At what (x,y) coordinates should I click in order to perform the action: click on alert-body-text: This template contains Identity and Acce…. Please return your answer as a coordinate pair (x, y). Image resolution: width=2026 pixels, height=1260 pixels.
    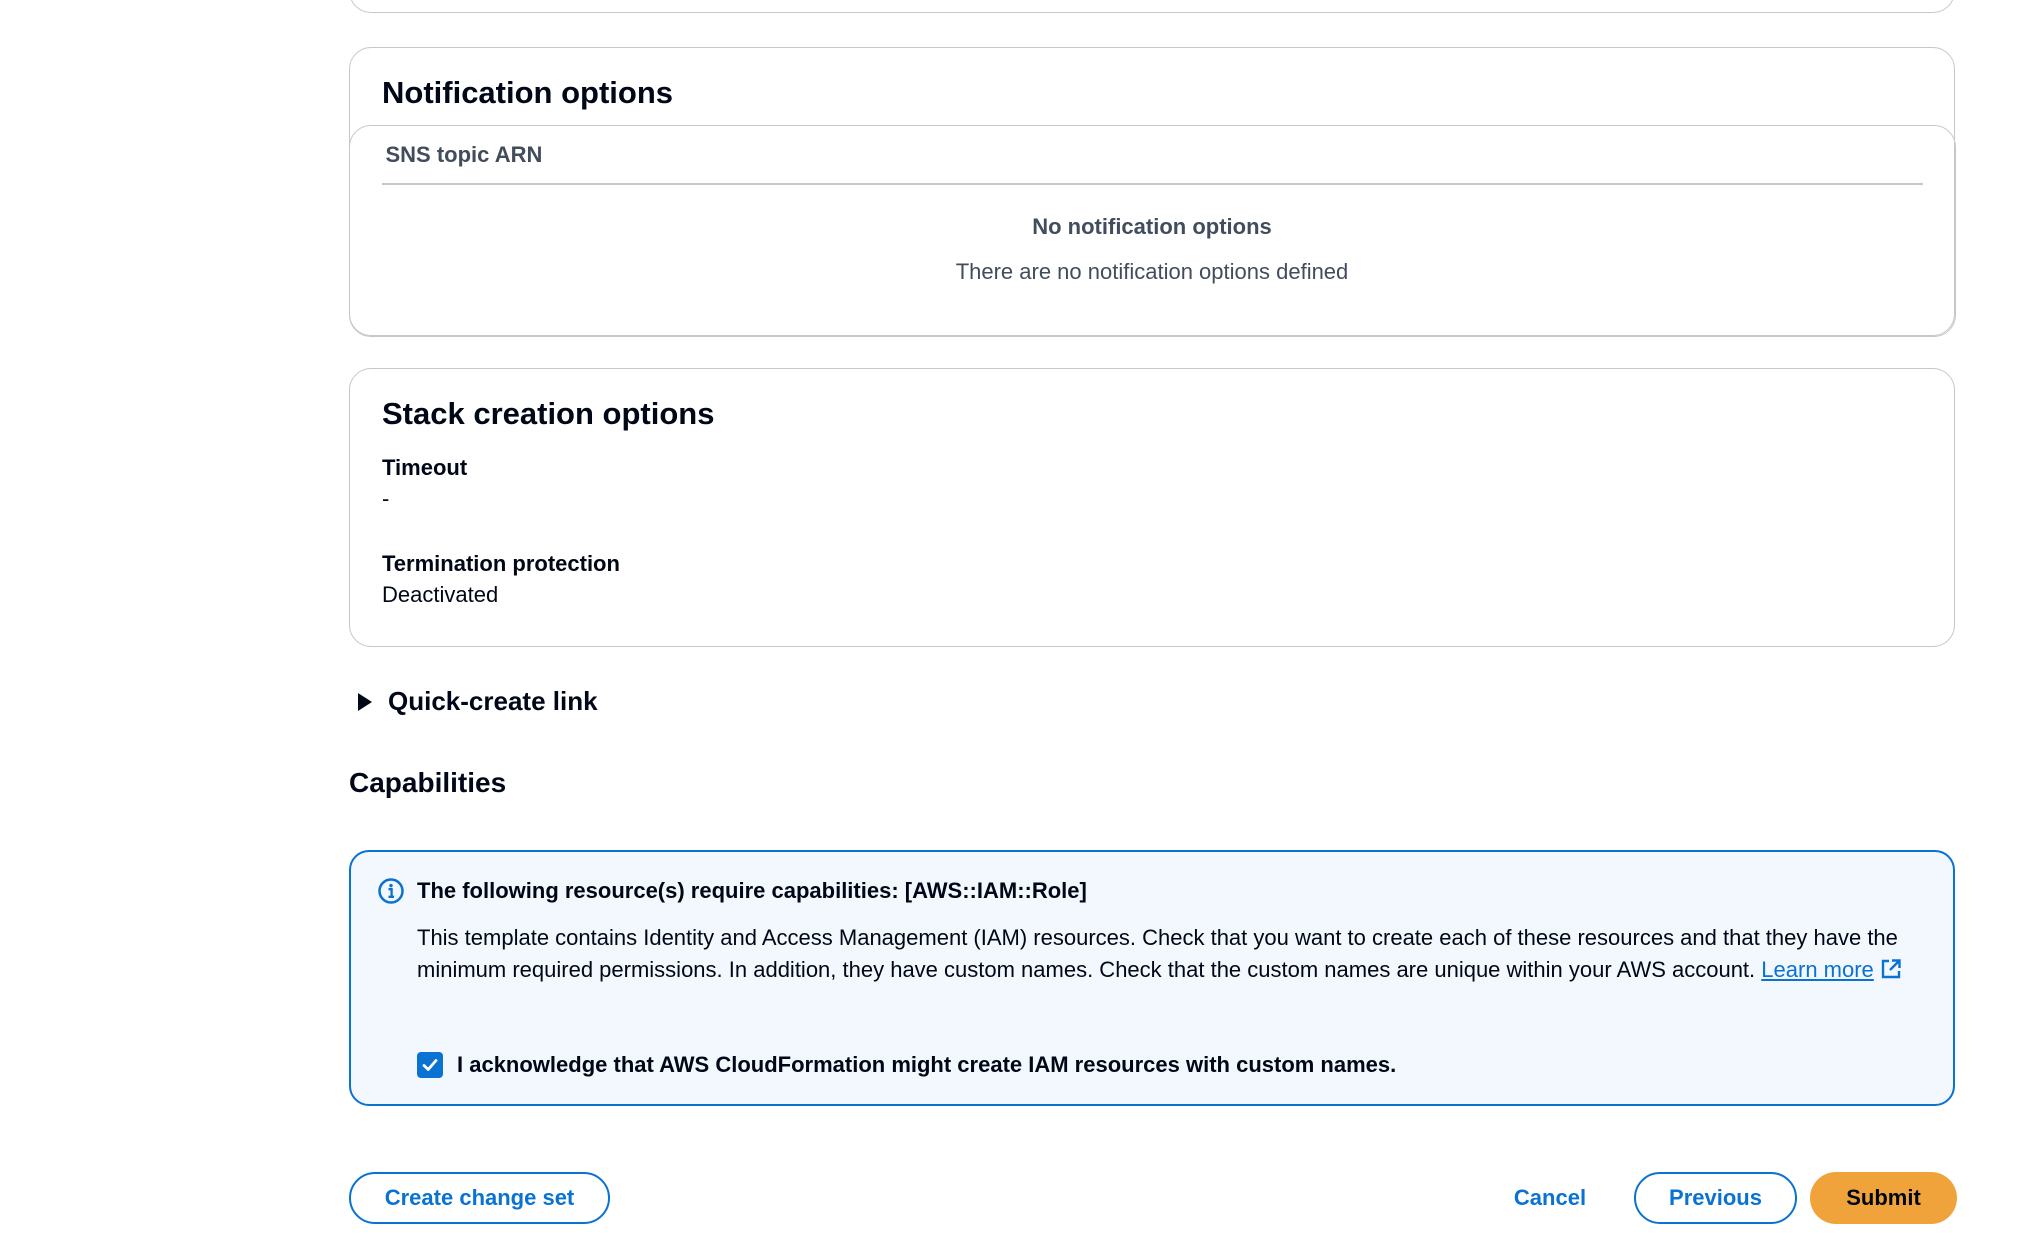
    Looking at the image, I should click on (1157, 953).